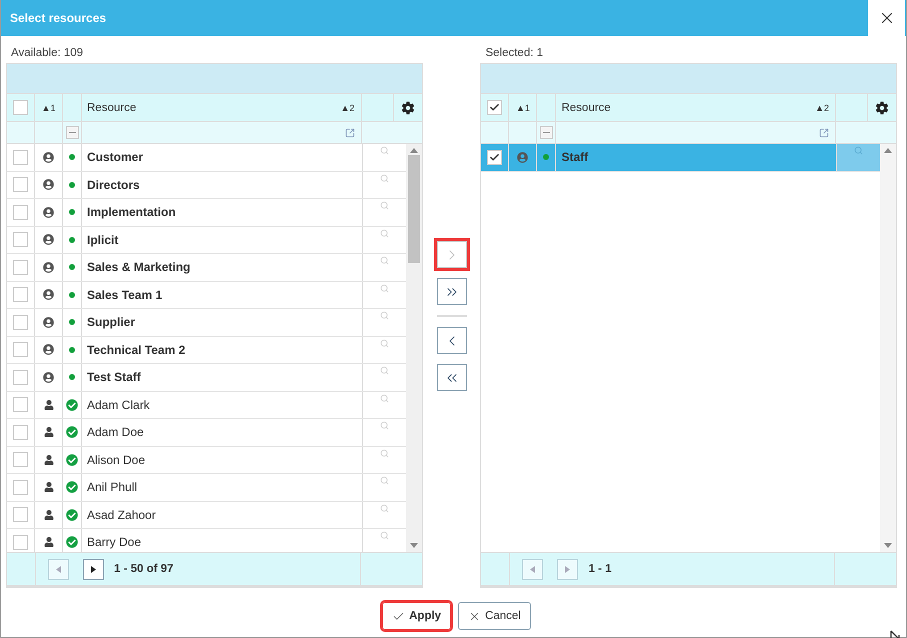 The height and width of the screenshot is (638, 907). What do you see at coordinates (895, 634) in the screenshot?
I see `resize-handle-icon` at bounding box center [895, 634].